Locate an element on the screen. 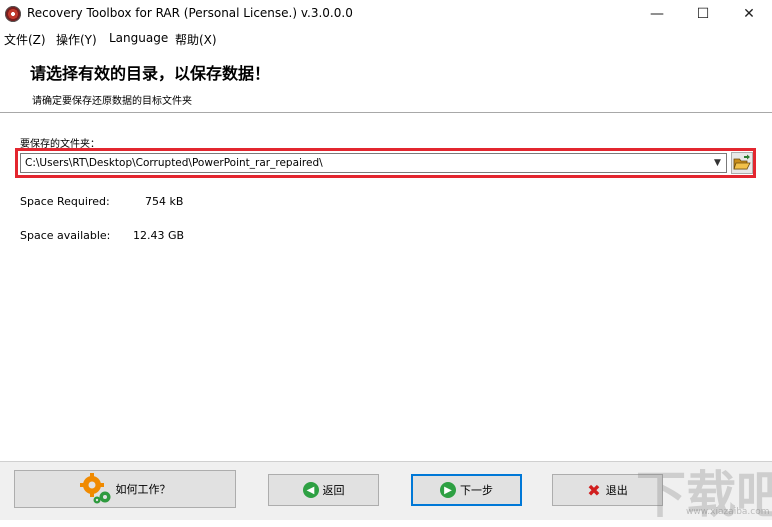 The width and height of the screenshot is (772, 527). app-icon is located at coordinates (13, 14).